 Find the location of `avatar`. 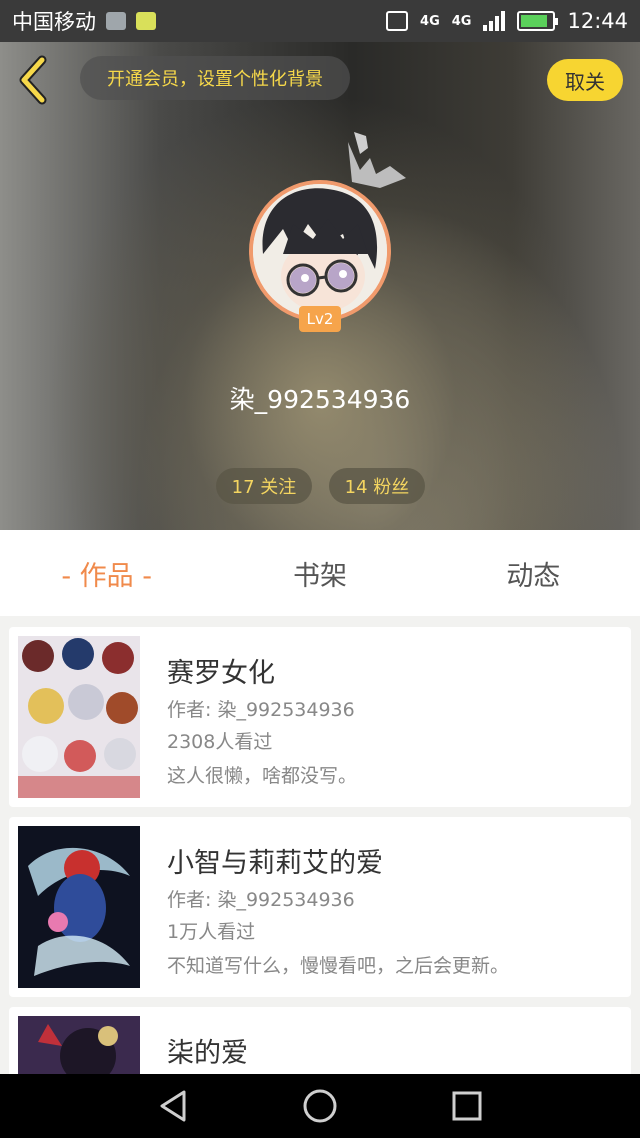

avatar is located at coordinates (320, 251).